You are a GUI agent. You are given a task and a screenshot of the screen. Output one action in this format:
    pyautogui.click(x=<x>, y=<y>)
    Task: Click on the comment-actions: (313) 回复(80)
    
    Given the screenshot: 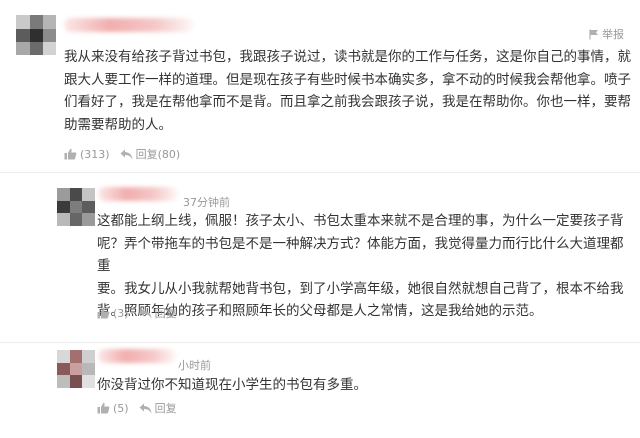 What is the action you would take?
    pyautogui.click(x=122, y=154)
    